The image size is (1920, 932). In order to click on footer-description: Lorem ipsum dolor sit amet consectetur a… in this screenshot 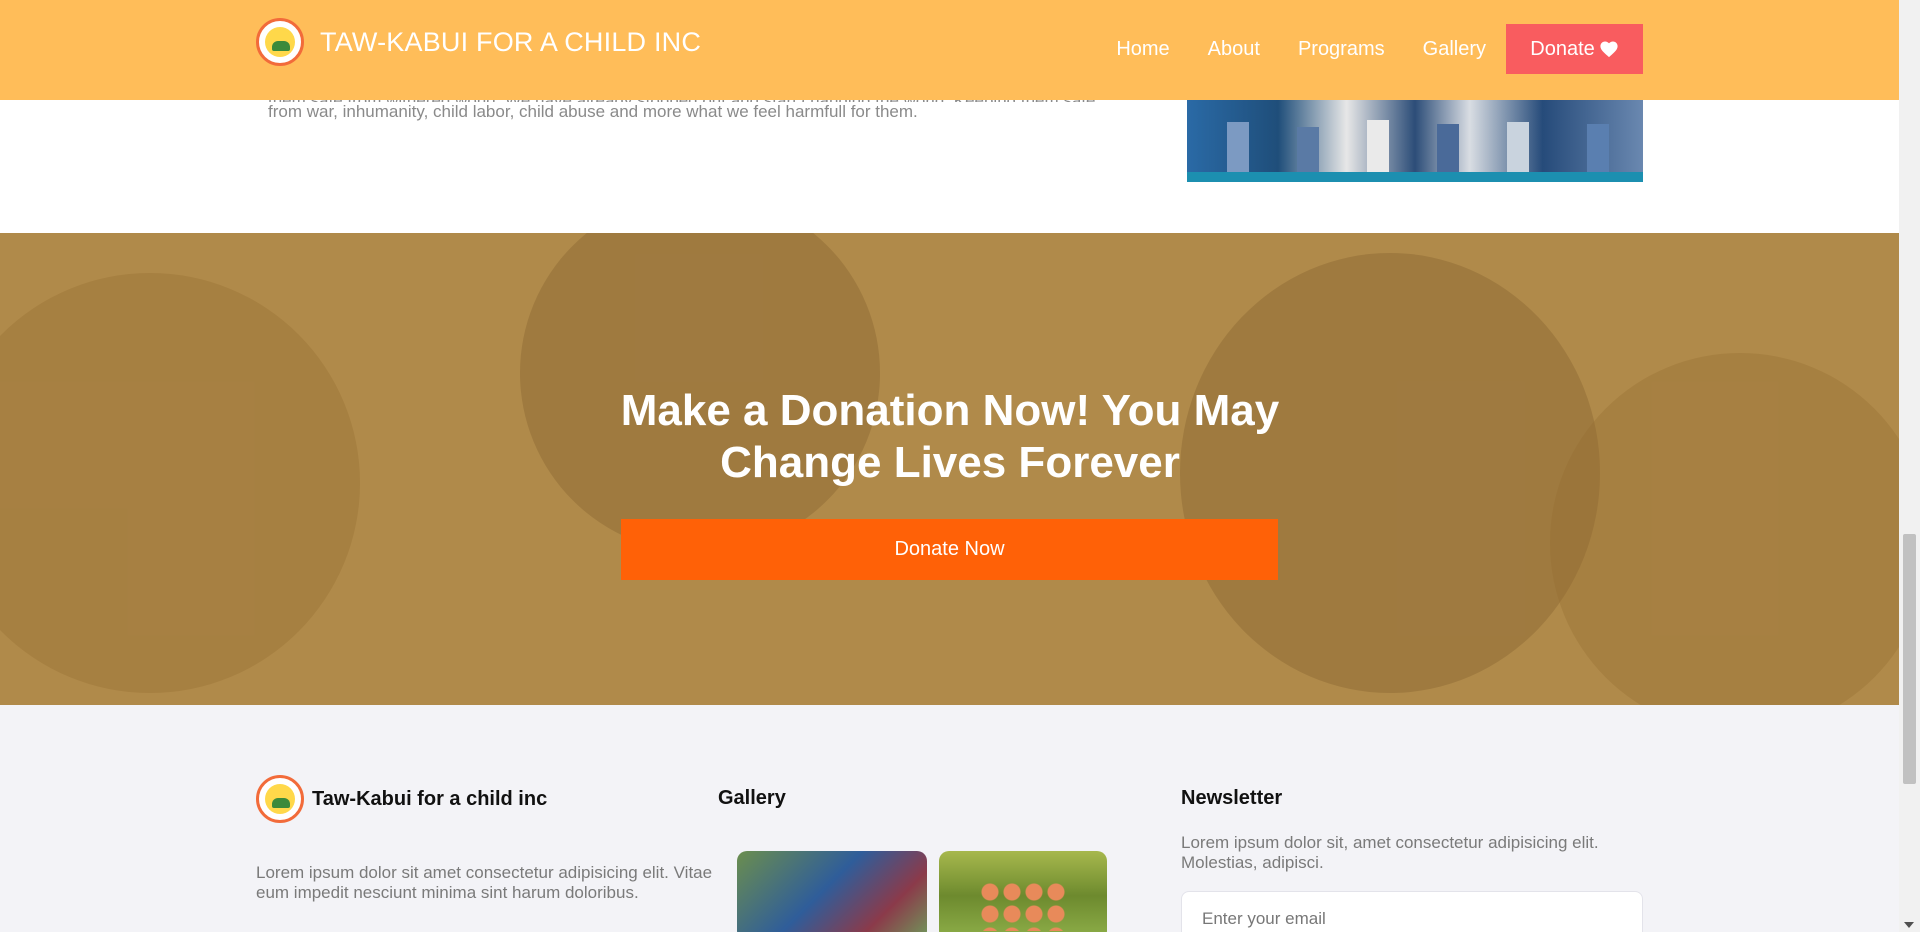, I will do `click(484, 882)`.